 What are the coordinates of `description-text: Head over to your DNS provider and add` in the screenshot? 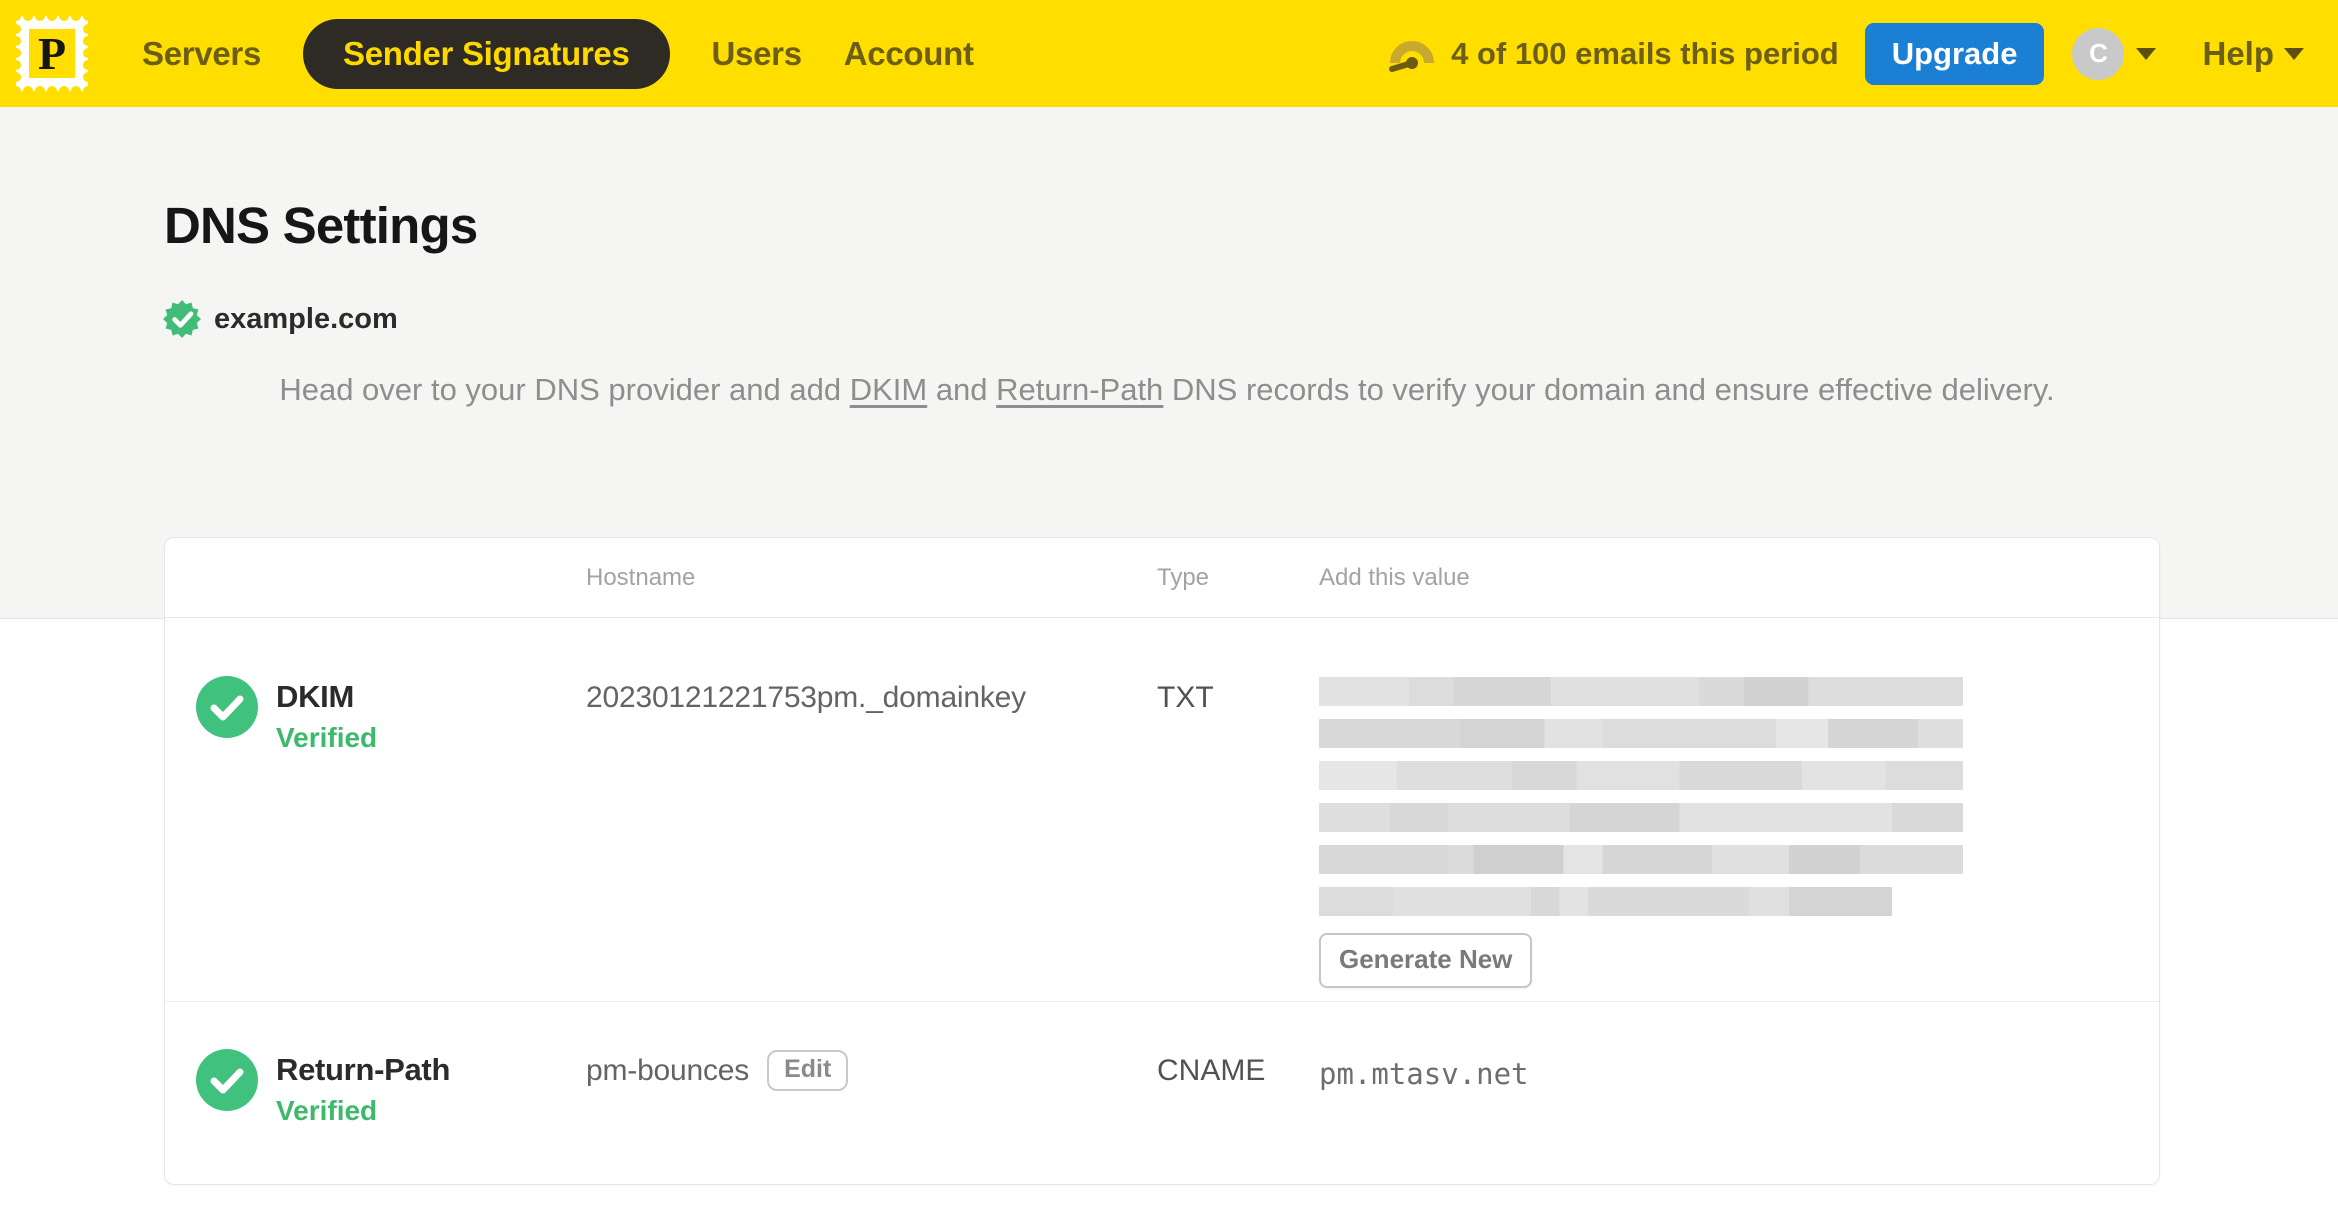 It's located at (564, 389).